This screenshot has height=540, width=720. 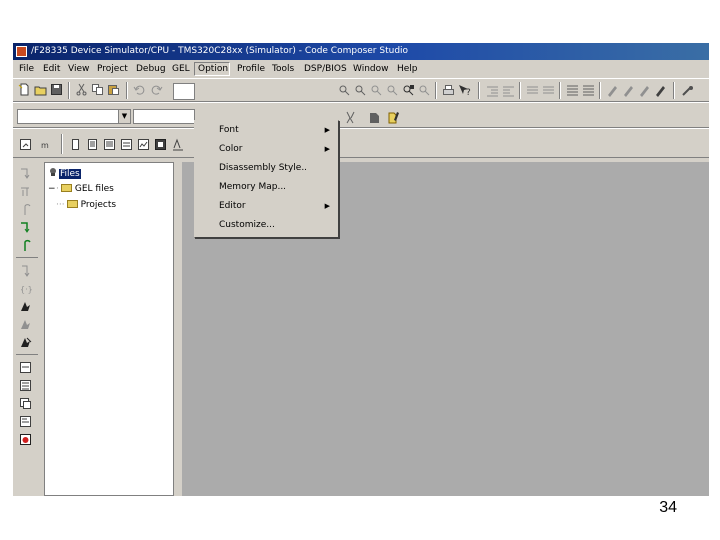 What do you see at coordinates (660, 90) in the screenshot?
I see `probe-remove-icon` at bounding box center [660, 90].